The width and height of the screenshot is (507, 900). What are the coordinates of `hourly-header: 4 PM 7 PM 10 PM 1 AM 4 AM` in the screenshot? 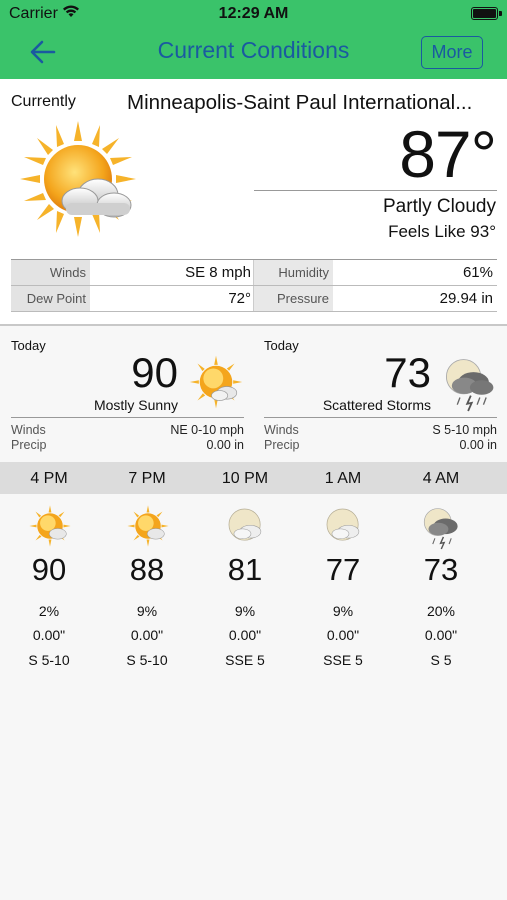 It's located at (253, 478).